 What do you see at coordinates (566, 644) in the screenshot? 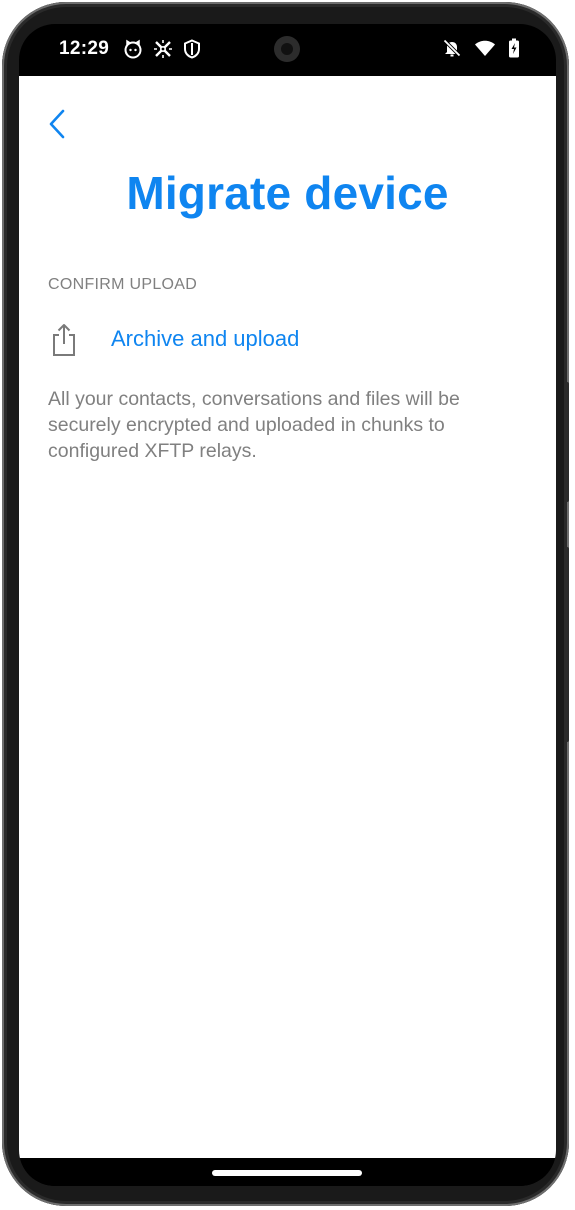
I see `power-button` at bounding box center [566, 644].